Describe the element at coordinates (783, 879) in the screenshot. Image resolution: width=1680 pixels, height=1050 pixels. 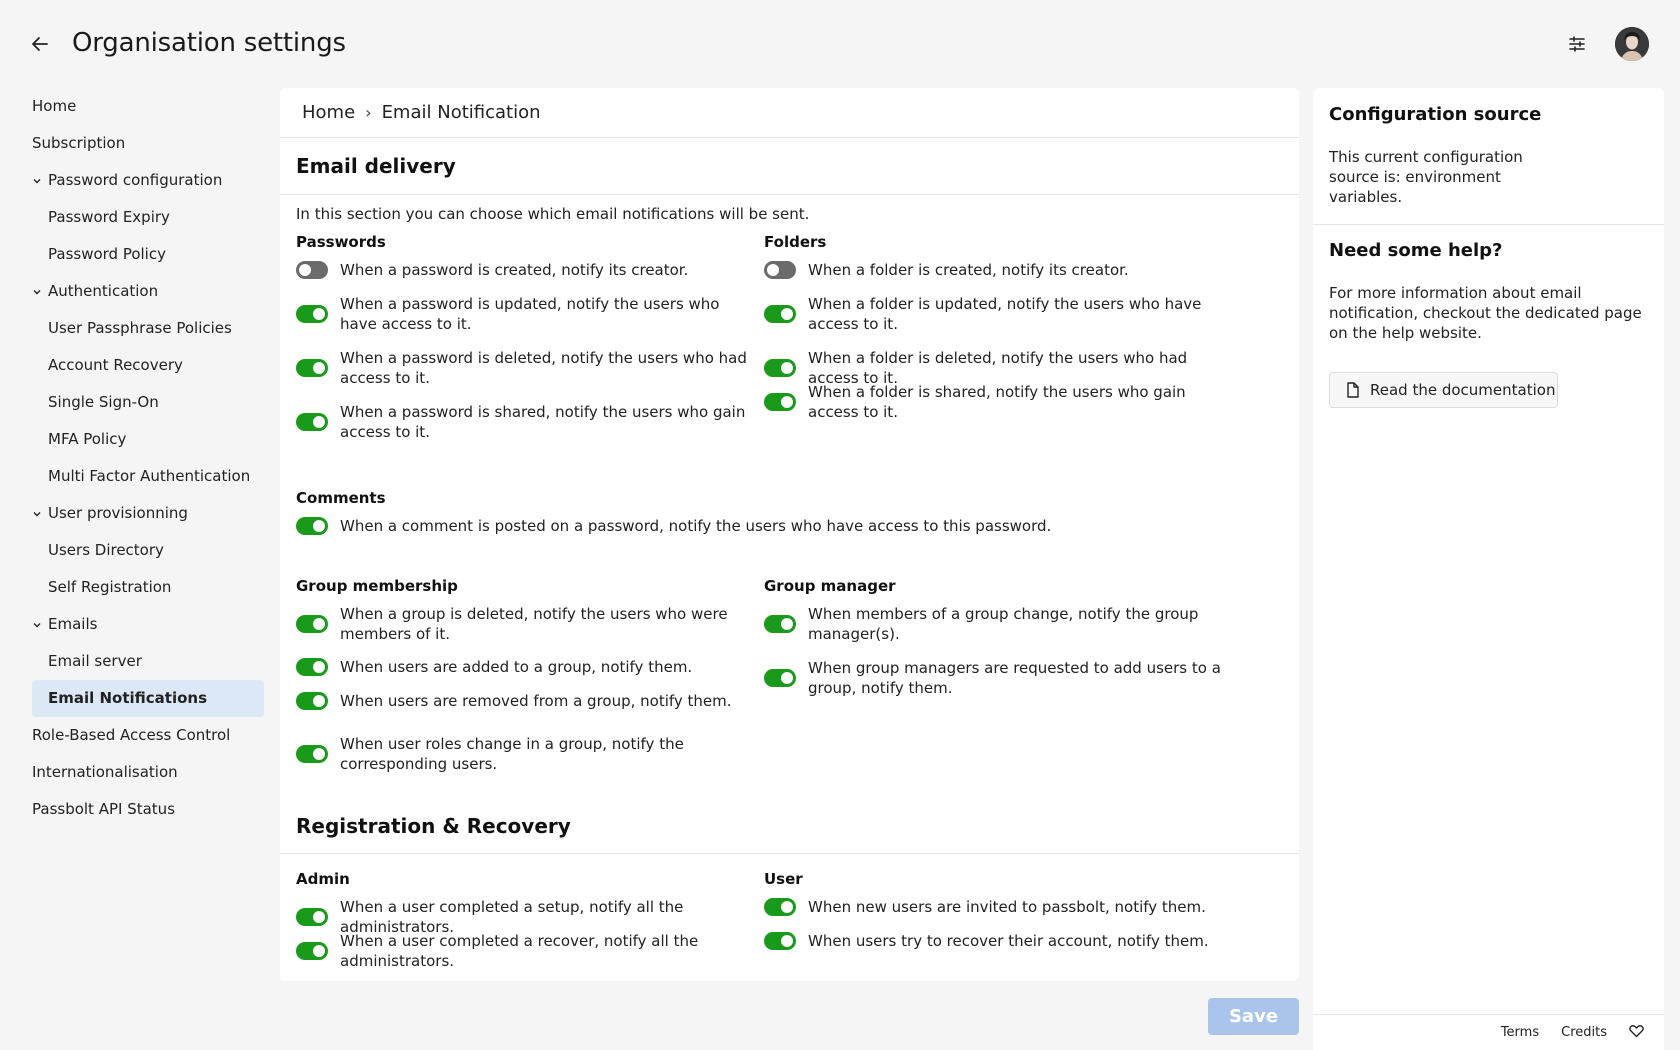
I see `user-heading: User` at that location.